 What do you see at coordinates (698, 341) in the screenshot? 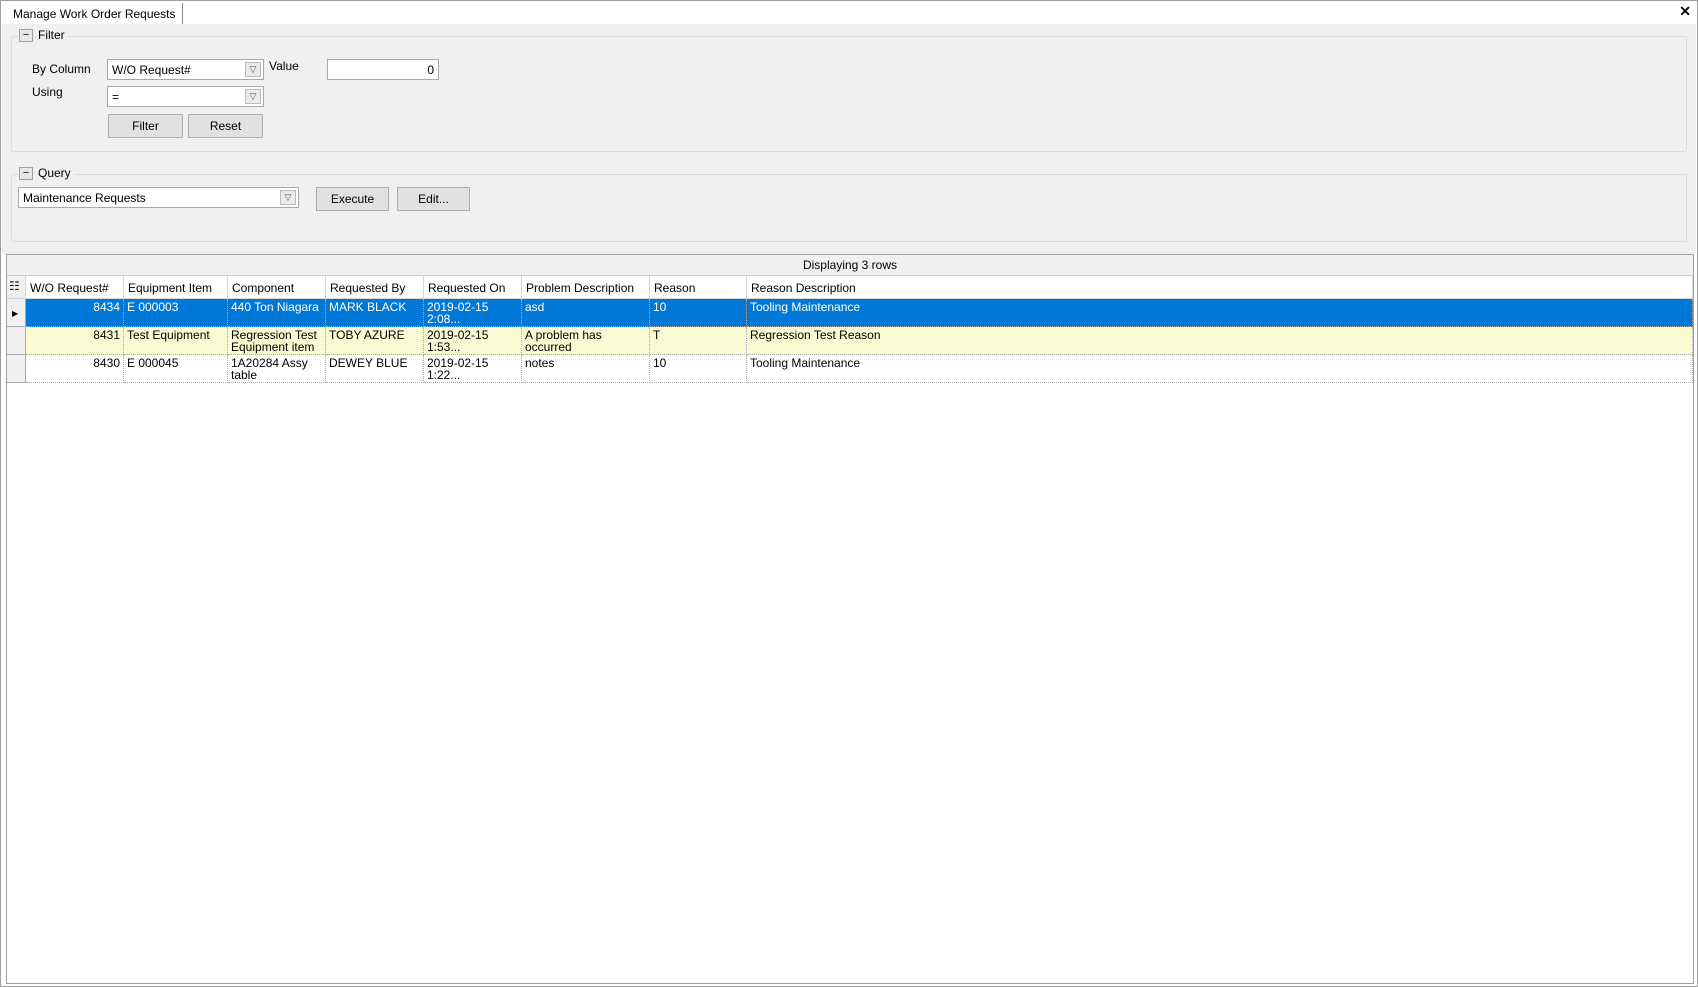
I see `cell-reason: T` at bounding box center [698, 341].